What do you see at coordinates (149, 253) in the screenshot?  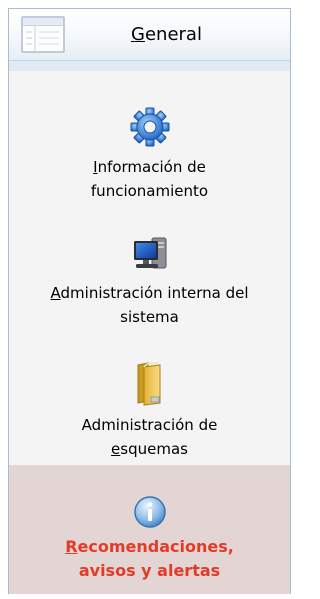 I see `computer-icon` at bounding box center [149, 253].